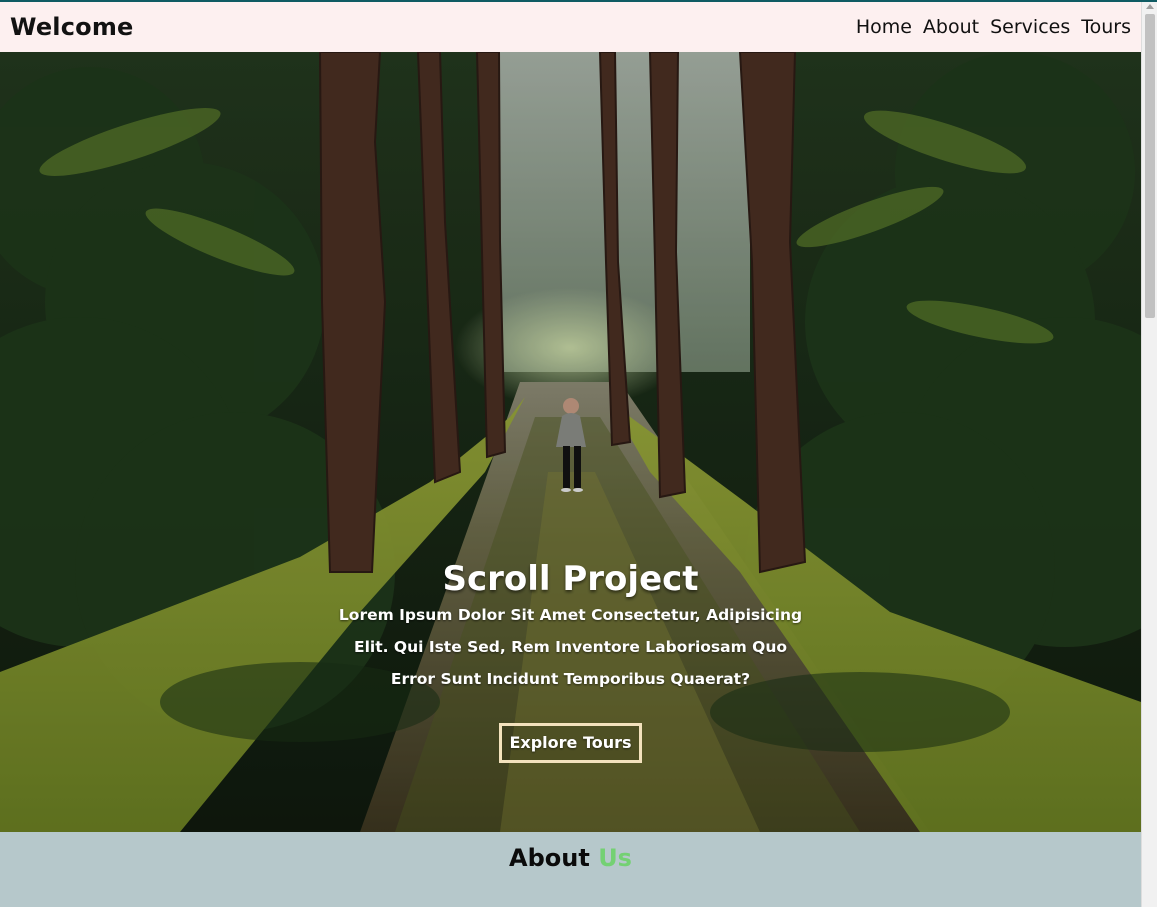 Image resolution: width=1157 pixels, height=907 pixels. I want to click on vertical-scrollbar, so click(1149, 454).